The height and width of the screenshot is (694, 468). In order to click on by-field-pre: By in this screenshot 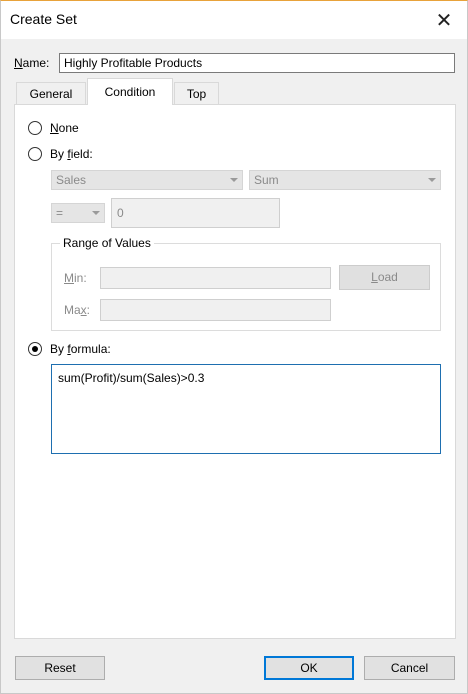, I will do `click(59, 154)`.